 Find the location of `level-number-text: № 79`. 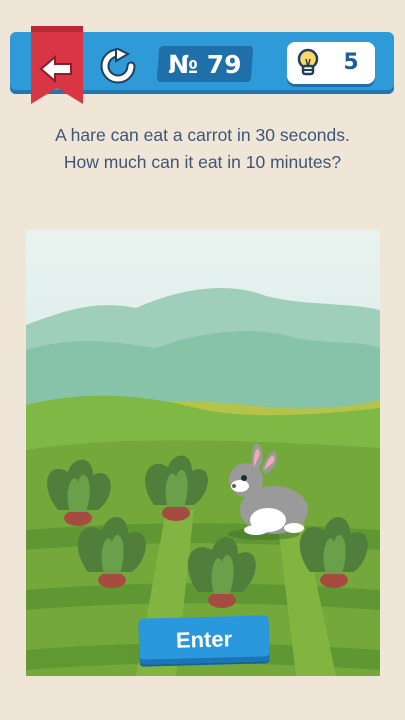

level-number-text: № 79 is located at coordinates (205, 64).